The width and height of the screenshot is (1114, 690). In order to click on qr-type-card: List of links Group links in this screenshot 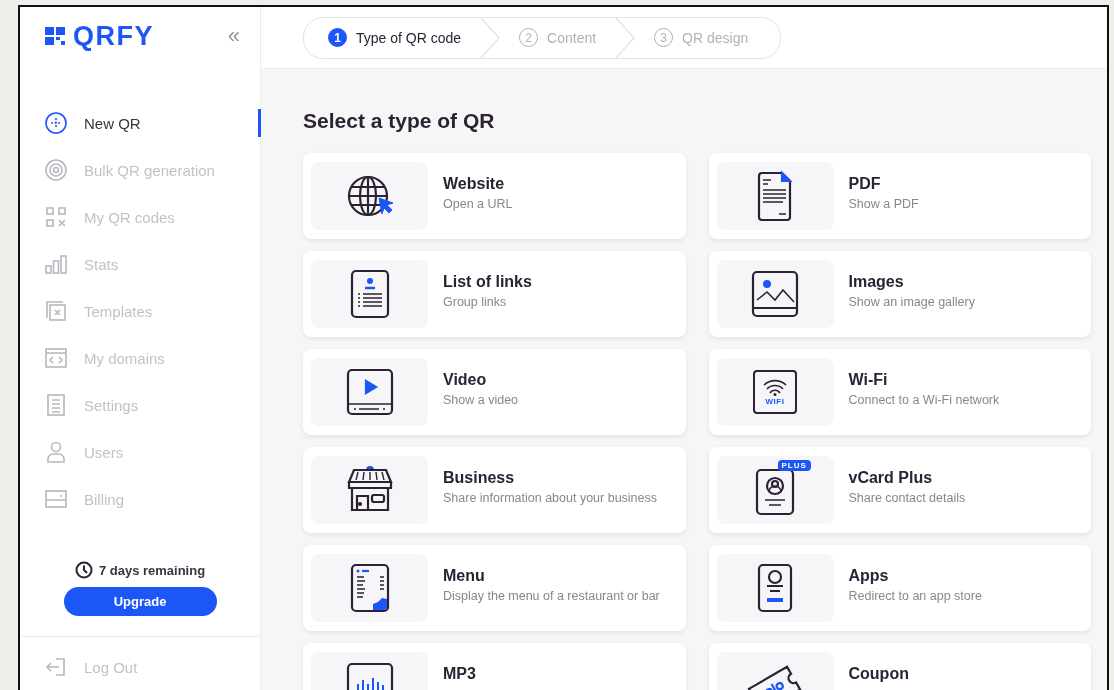, I will do `click(494, 294)`.